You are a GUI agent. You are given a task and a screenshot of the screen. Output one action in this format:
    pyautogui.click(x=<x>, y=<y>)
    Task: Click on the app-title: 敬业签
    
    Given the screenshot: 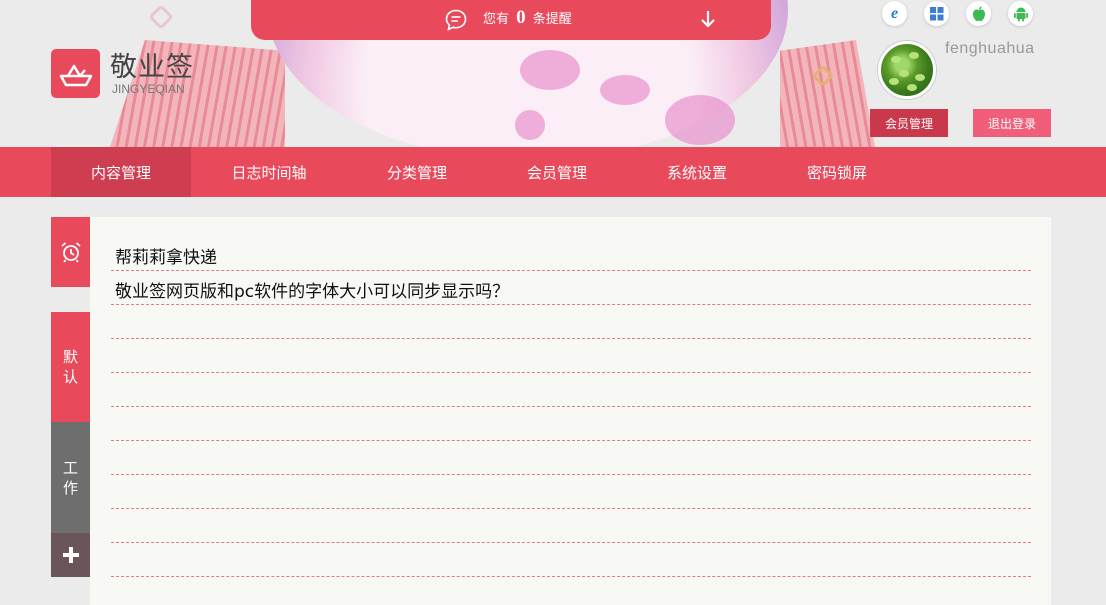 What is the action you would take?
    pyautogui.click(x=152, y=67)
    